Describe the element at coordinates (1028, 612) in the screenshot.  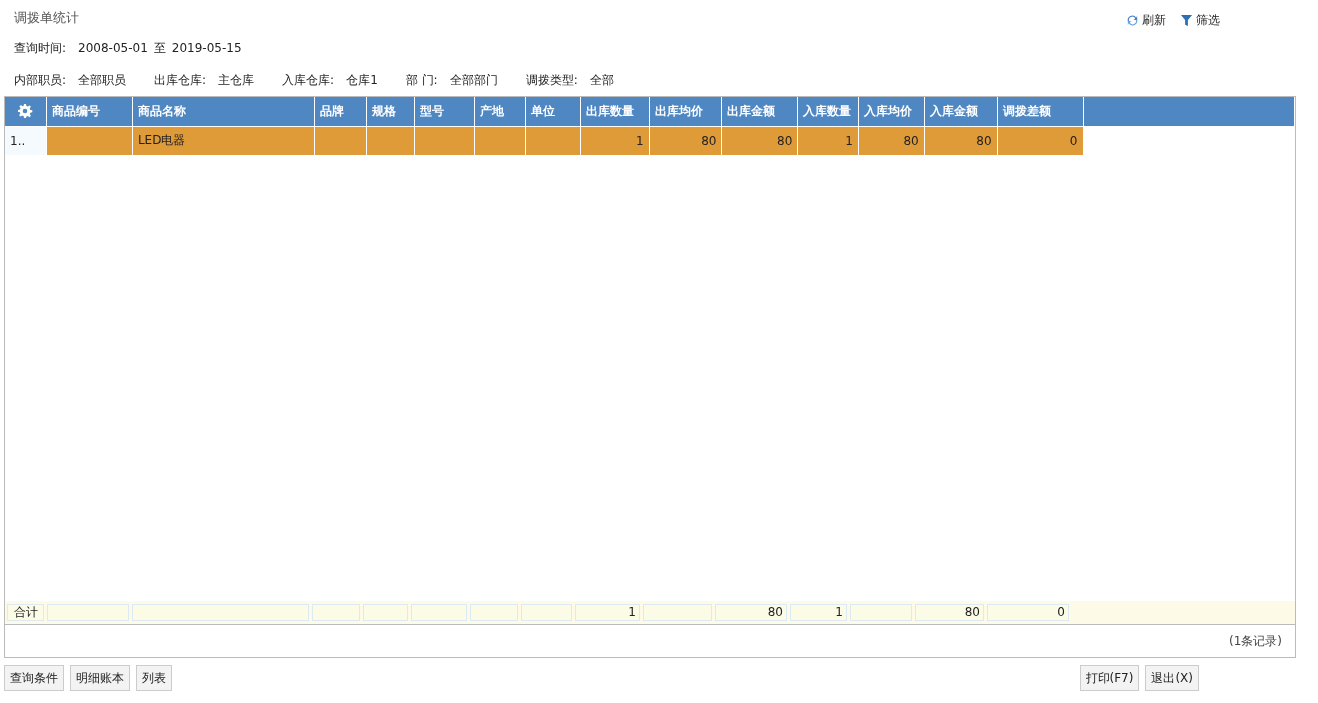
I see `totals-cell: 0` at that location.